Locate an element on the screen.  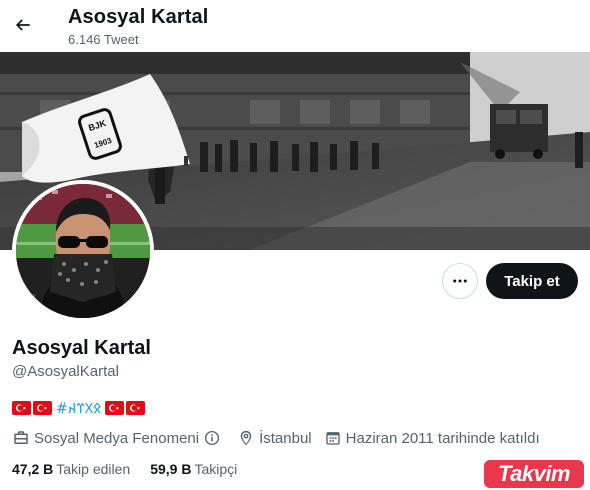
following-label: Takip edilen is located at coordinates (93, 469).